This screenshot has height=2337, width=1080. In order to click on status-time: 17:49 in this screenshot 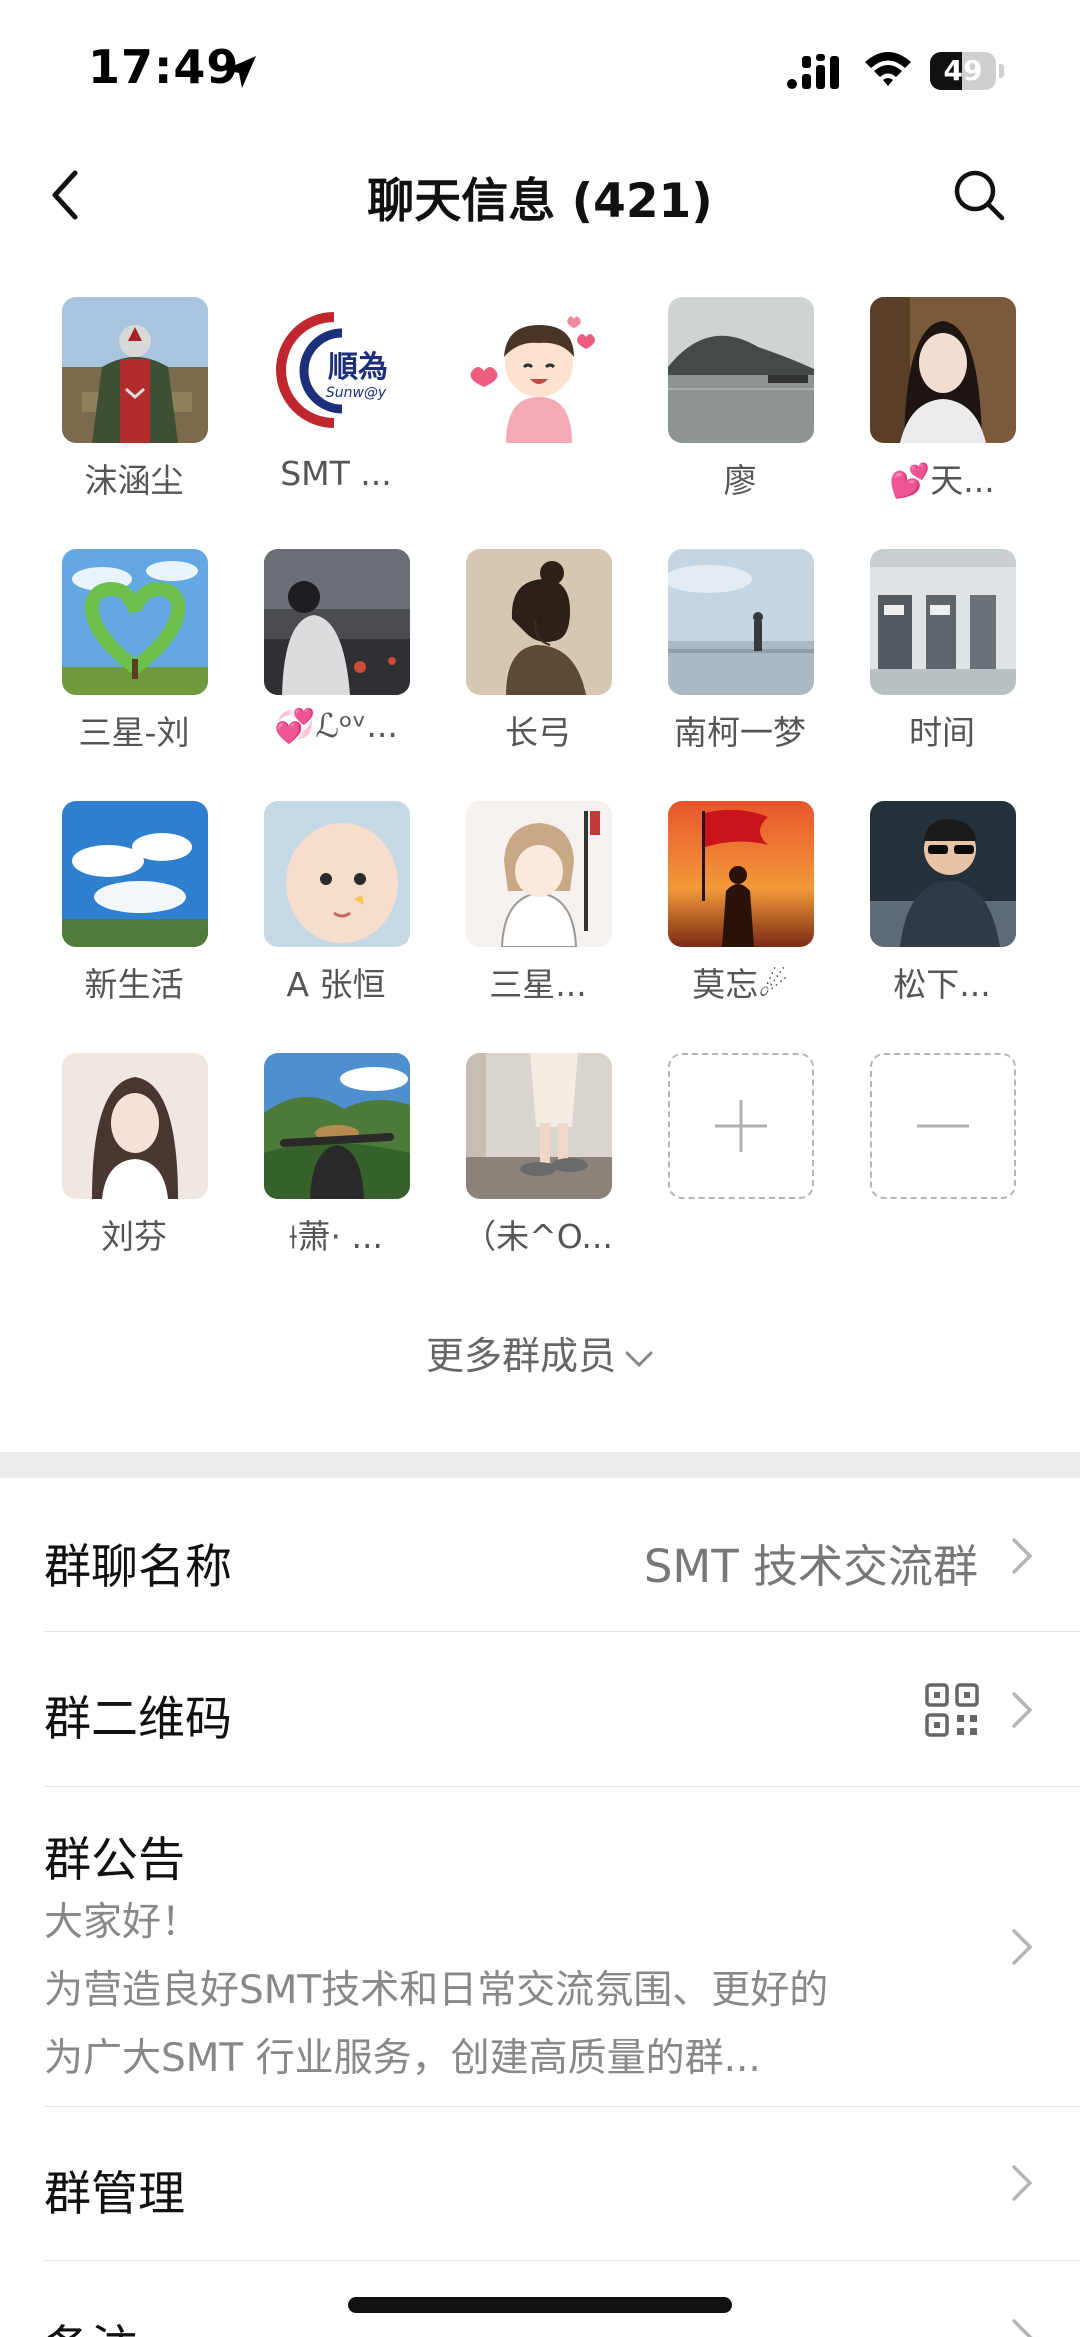, I will do `click(164, 67)`.